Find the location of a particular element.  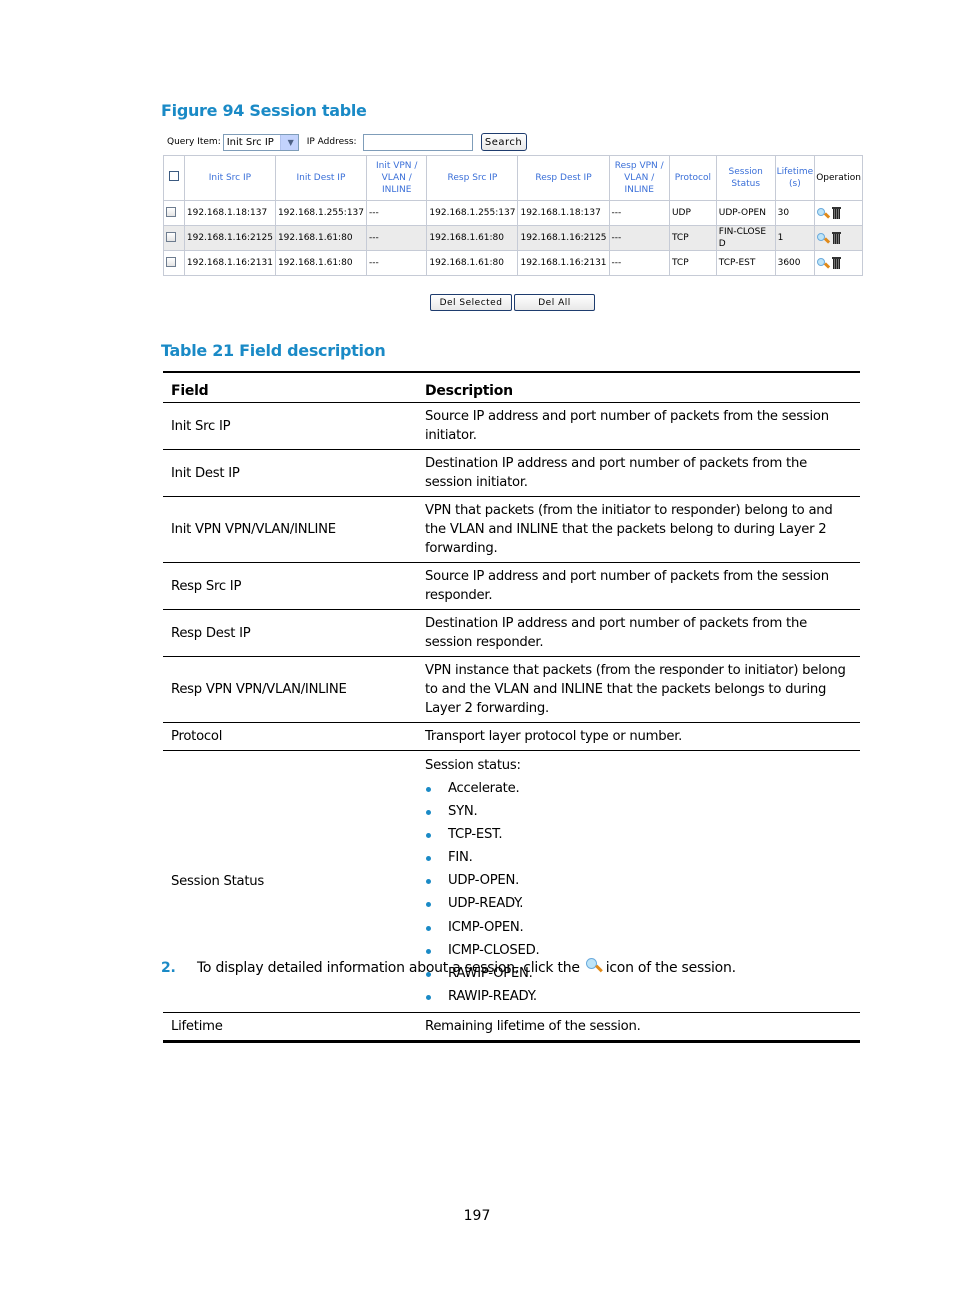

session-status: FIN-CLOSED is located at coordinates (745, 238).